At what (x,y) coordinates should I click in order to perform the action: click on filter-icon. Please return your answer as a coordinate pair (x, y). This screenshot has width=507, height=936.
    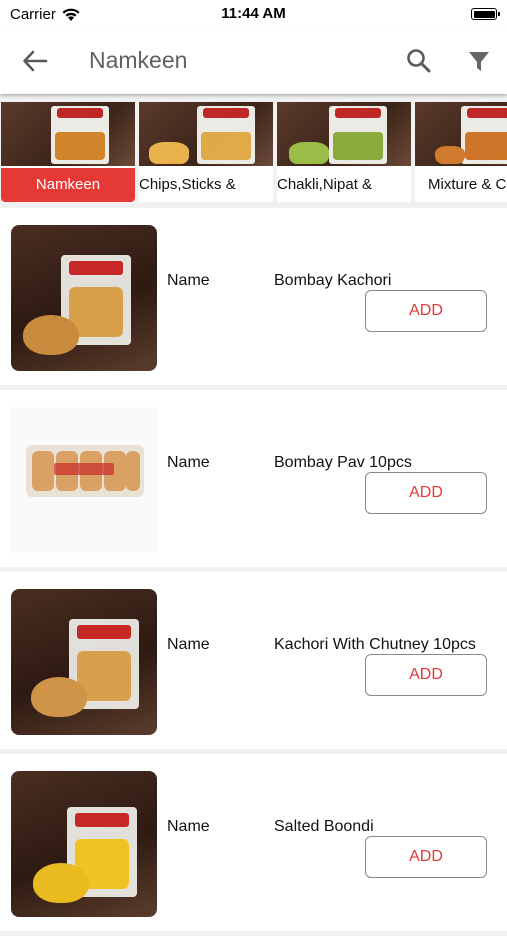
    Looking at the image, I should click on (479, 61).